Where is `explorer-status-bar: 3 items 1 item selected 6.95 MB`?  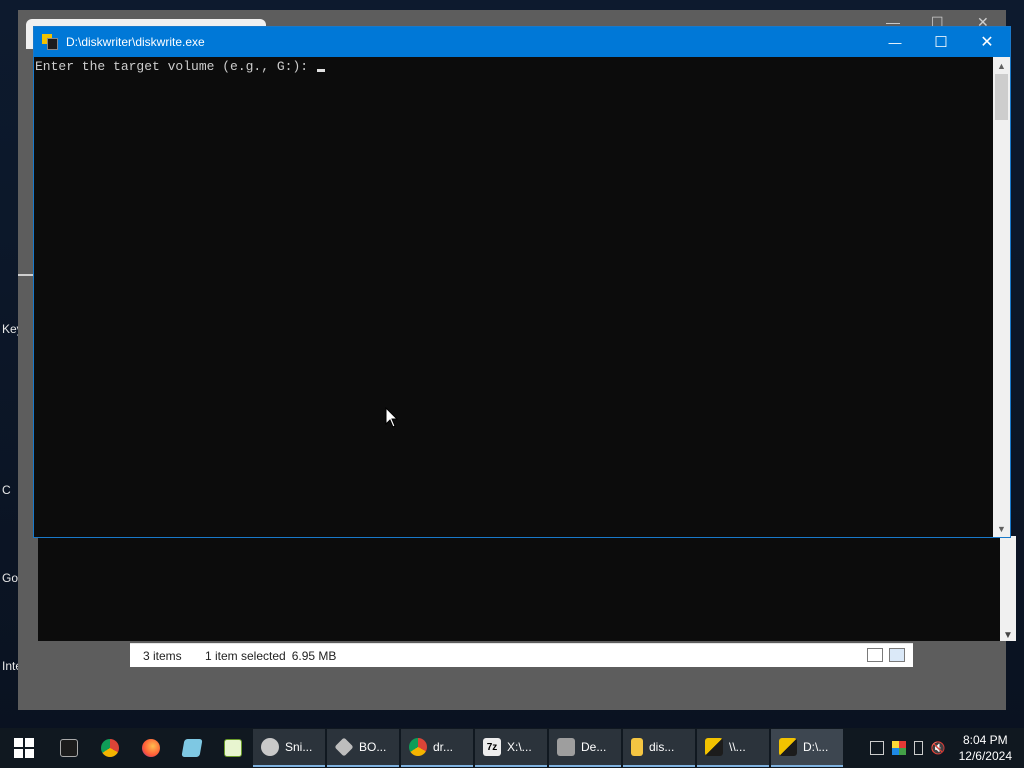
explorer-status-bar: 3 items 1 item selected 6.95 MB is located at coordinates (521, 655).